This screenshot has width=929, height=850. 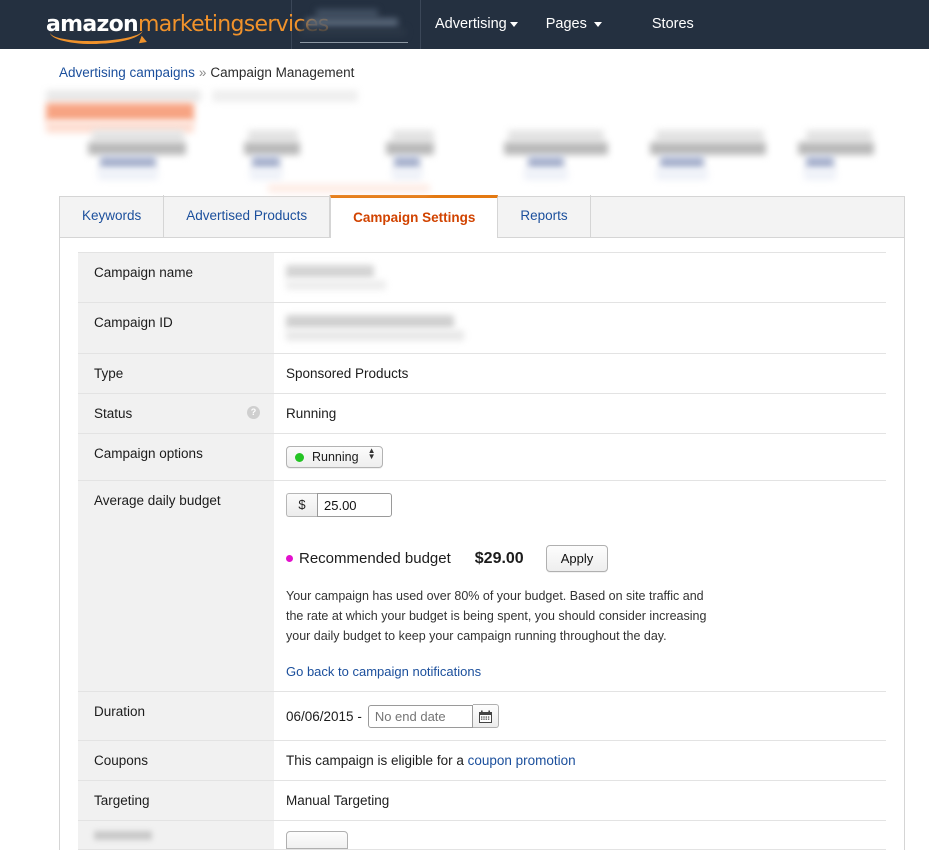 What do you see at coordinates (485, 716) in the screenshot?
I see `calendar-icon` at bounding box center [485, 716].